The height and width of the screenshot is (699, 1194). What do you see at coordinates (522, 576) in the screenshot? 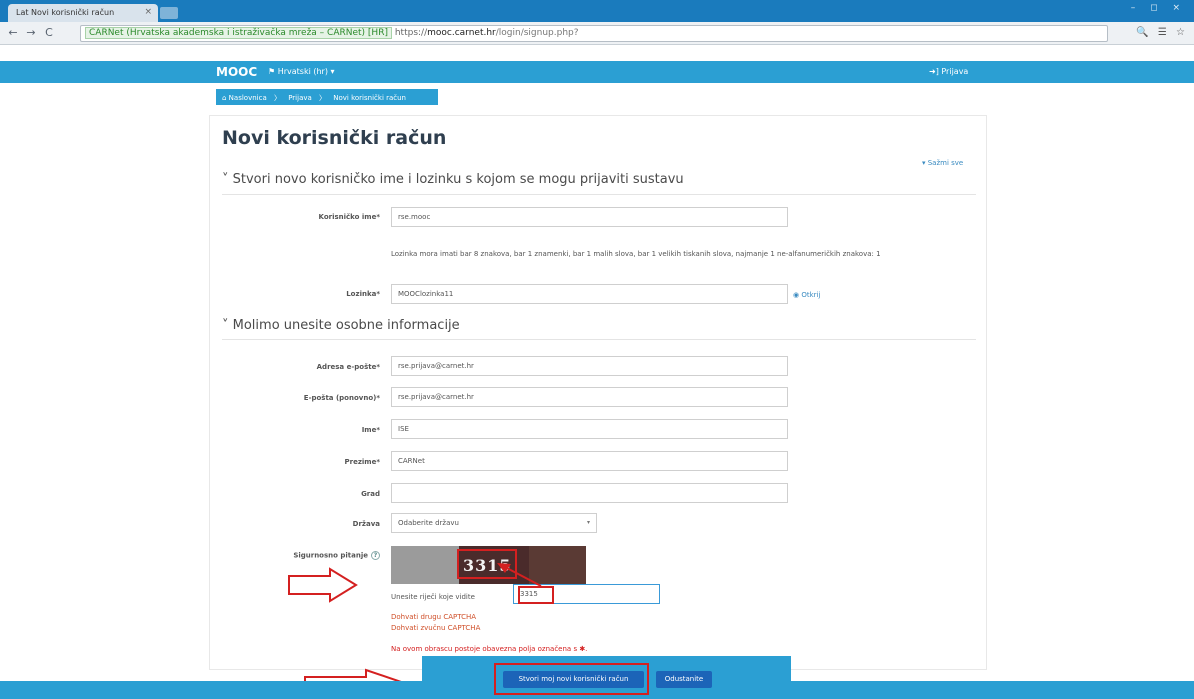
I see `arrow-line` at bounding box center [522, 576].